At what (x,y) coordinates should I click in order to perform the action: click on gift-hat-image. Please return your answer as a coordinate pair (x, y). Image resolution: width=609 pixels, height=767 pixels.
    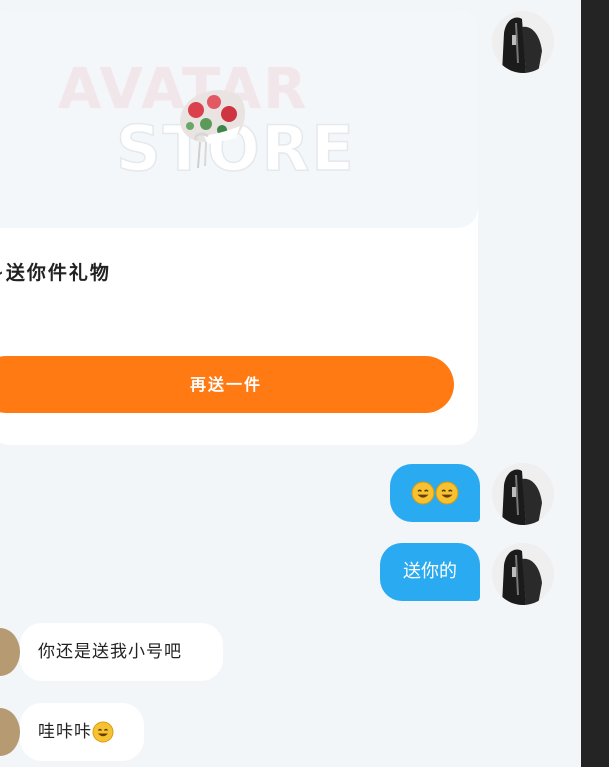
    Looking at the image, I should click on (213, 129).